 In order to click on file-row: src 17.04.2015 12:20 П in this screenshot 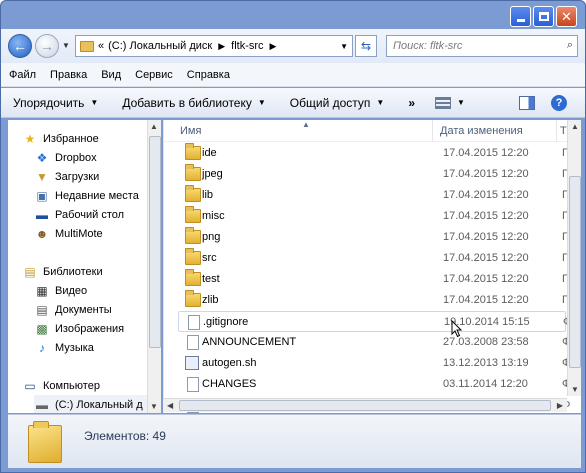, I will do `click(374, 258)`.